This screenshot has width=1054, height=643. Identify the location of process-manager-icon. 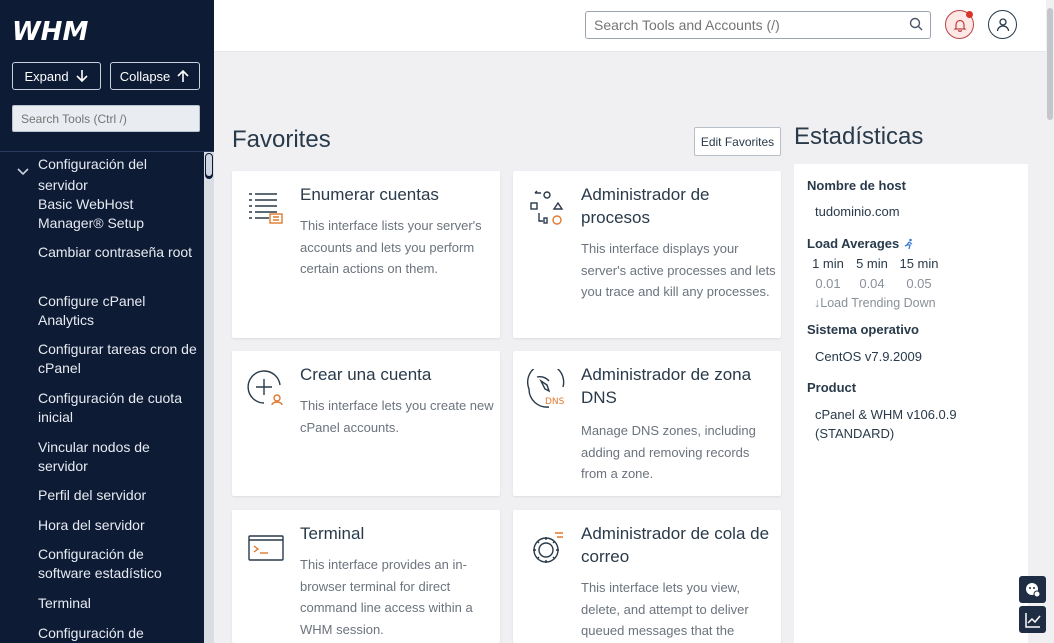
(547, 207).